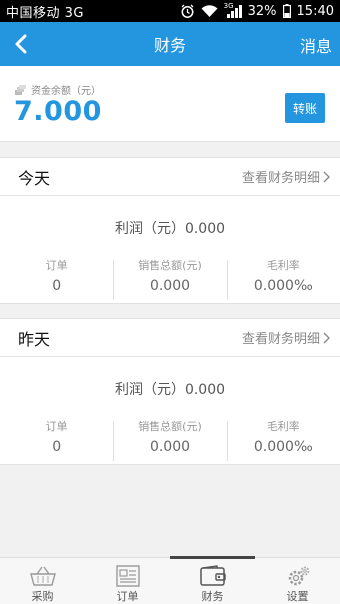 The image size is (340, 604). Describe the element at coordinates (316, 45) in the screenshot. I see `messages-button: 消息` at that location.